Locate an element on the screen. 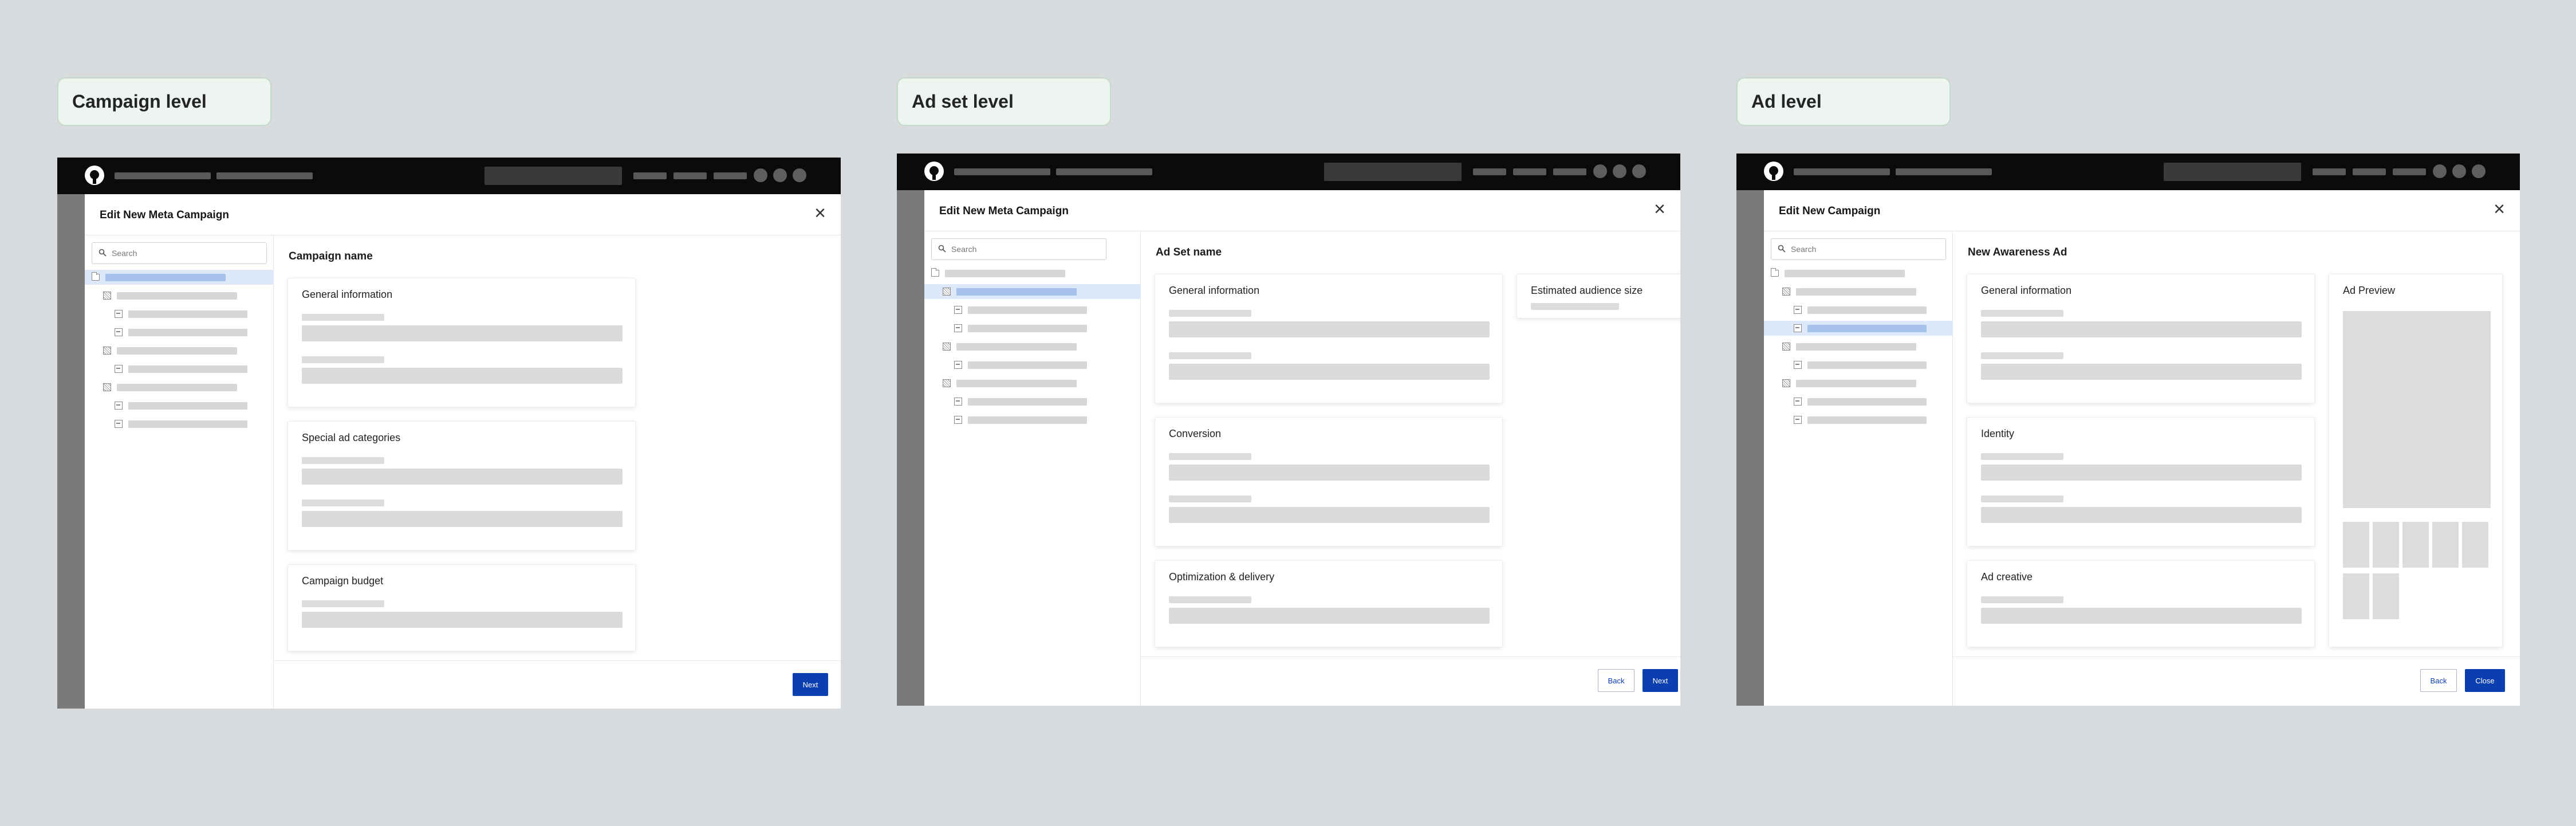  ad-icon is located at coordinates (958, 328).